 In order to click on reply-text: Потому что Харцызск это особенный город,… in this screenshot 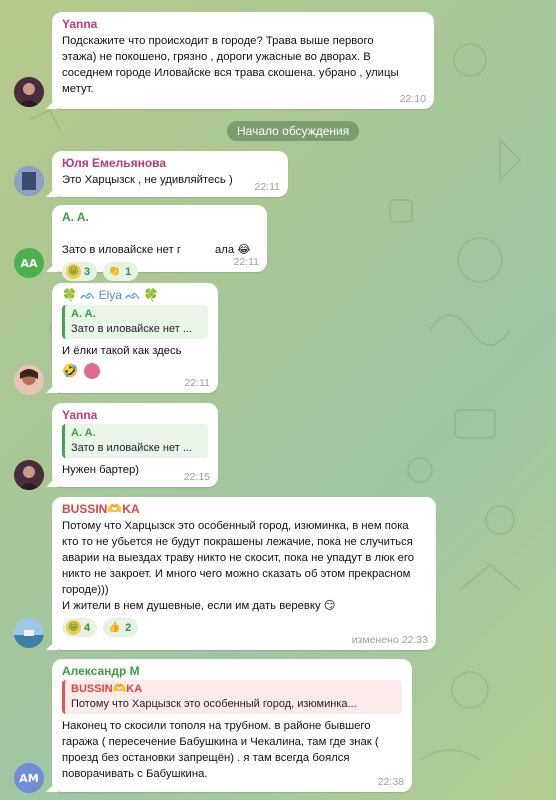, I will do `click(214, 704)`.